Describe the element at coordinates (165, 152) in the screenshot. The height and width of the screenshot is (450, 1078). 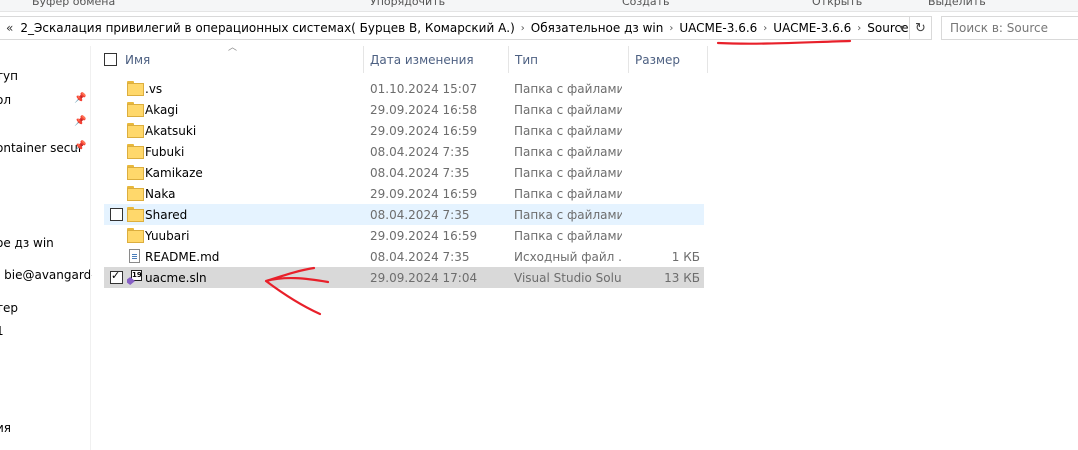
I see `file-name: Fubuki` at that location.